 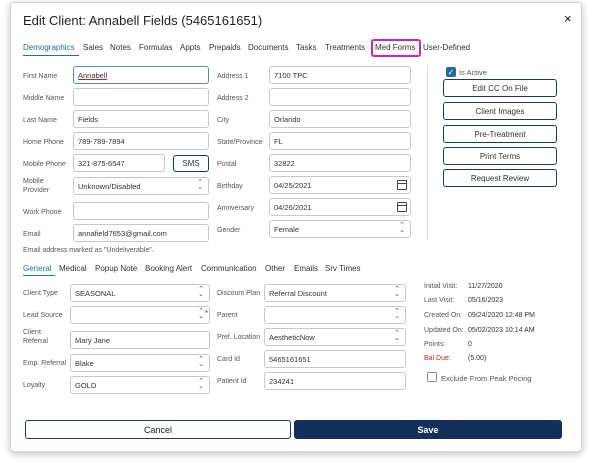 I want to click on card-id-field: 5465161651, so click(x=335, y=359).